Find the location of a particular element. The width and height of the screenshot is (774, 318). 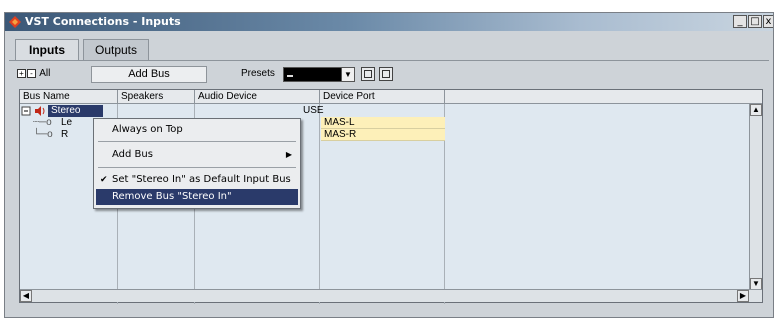

remove-preset-icon is located at coordinates (386, 74).